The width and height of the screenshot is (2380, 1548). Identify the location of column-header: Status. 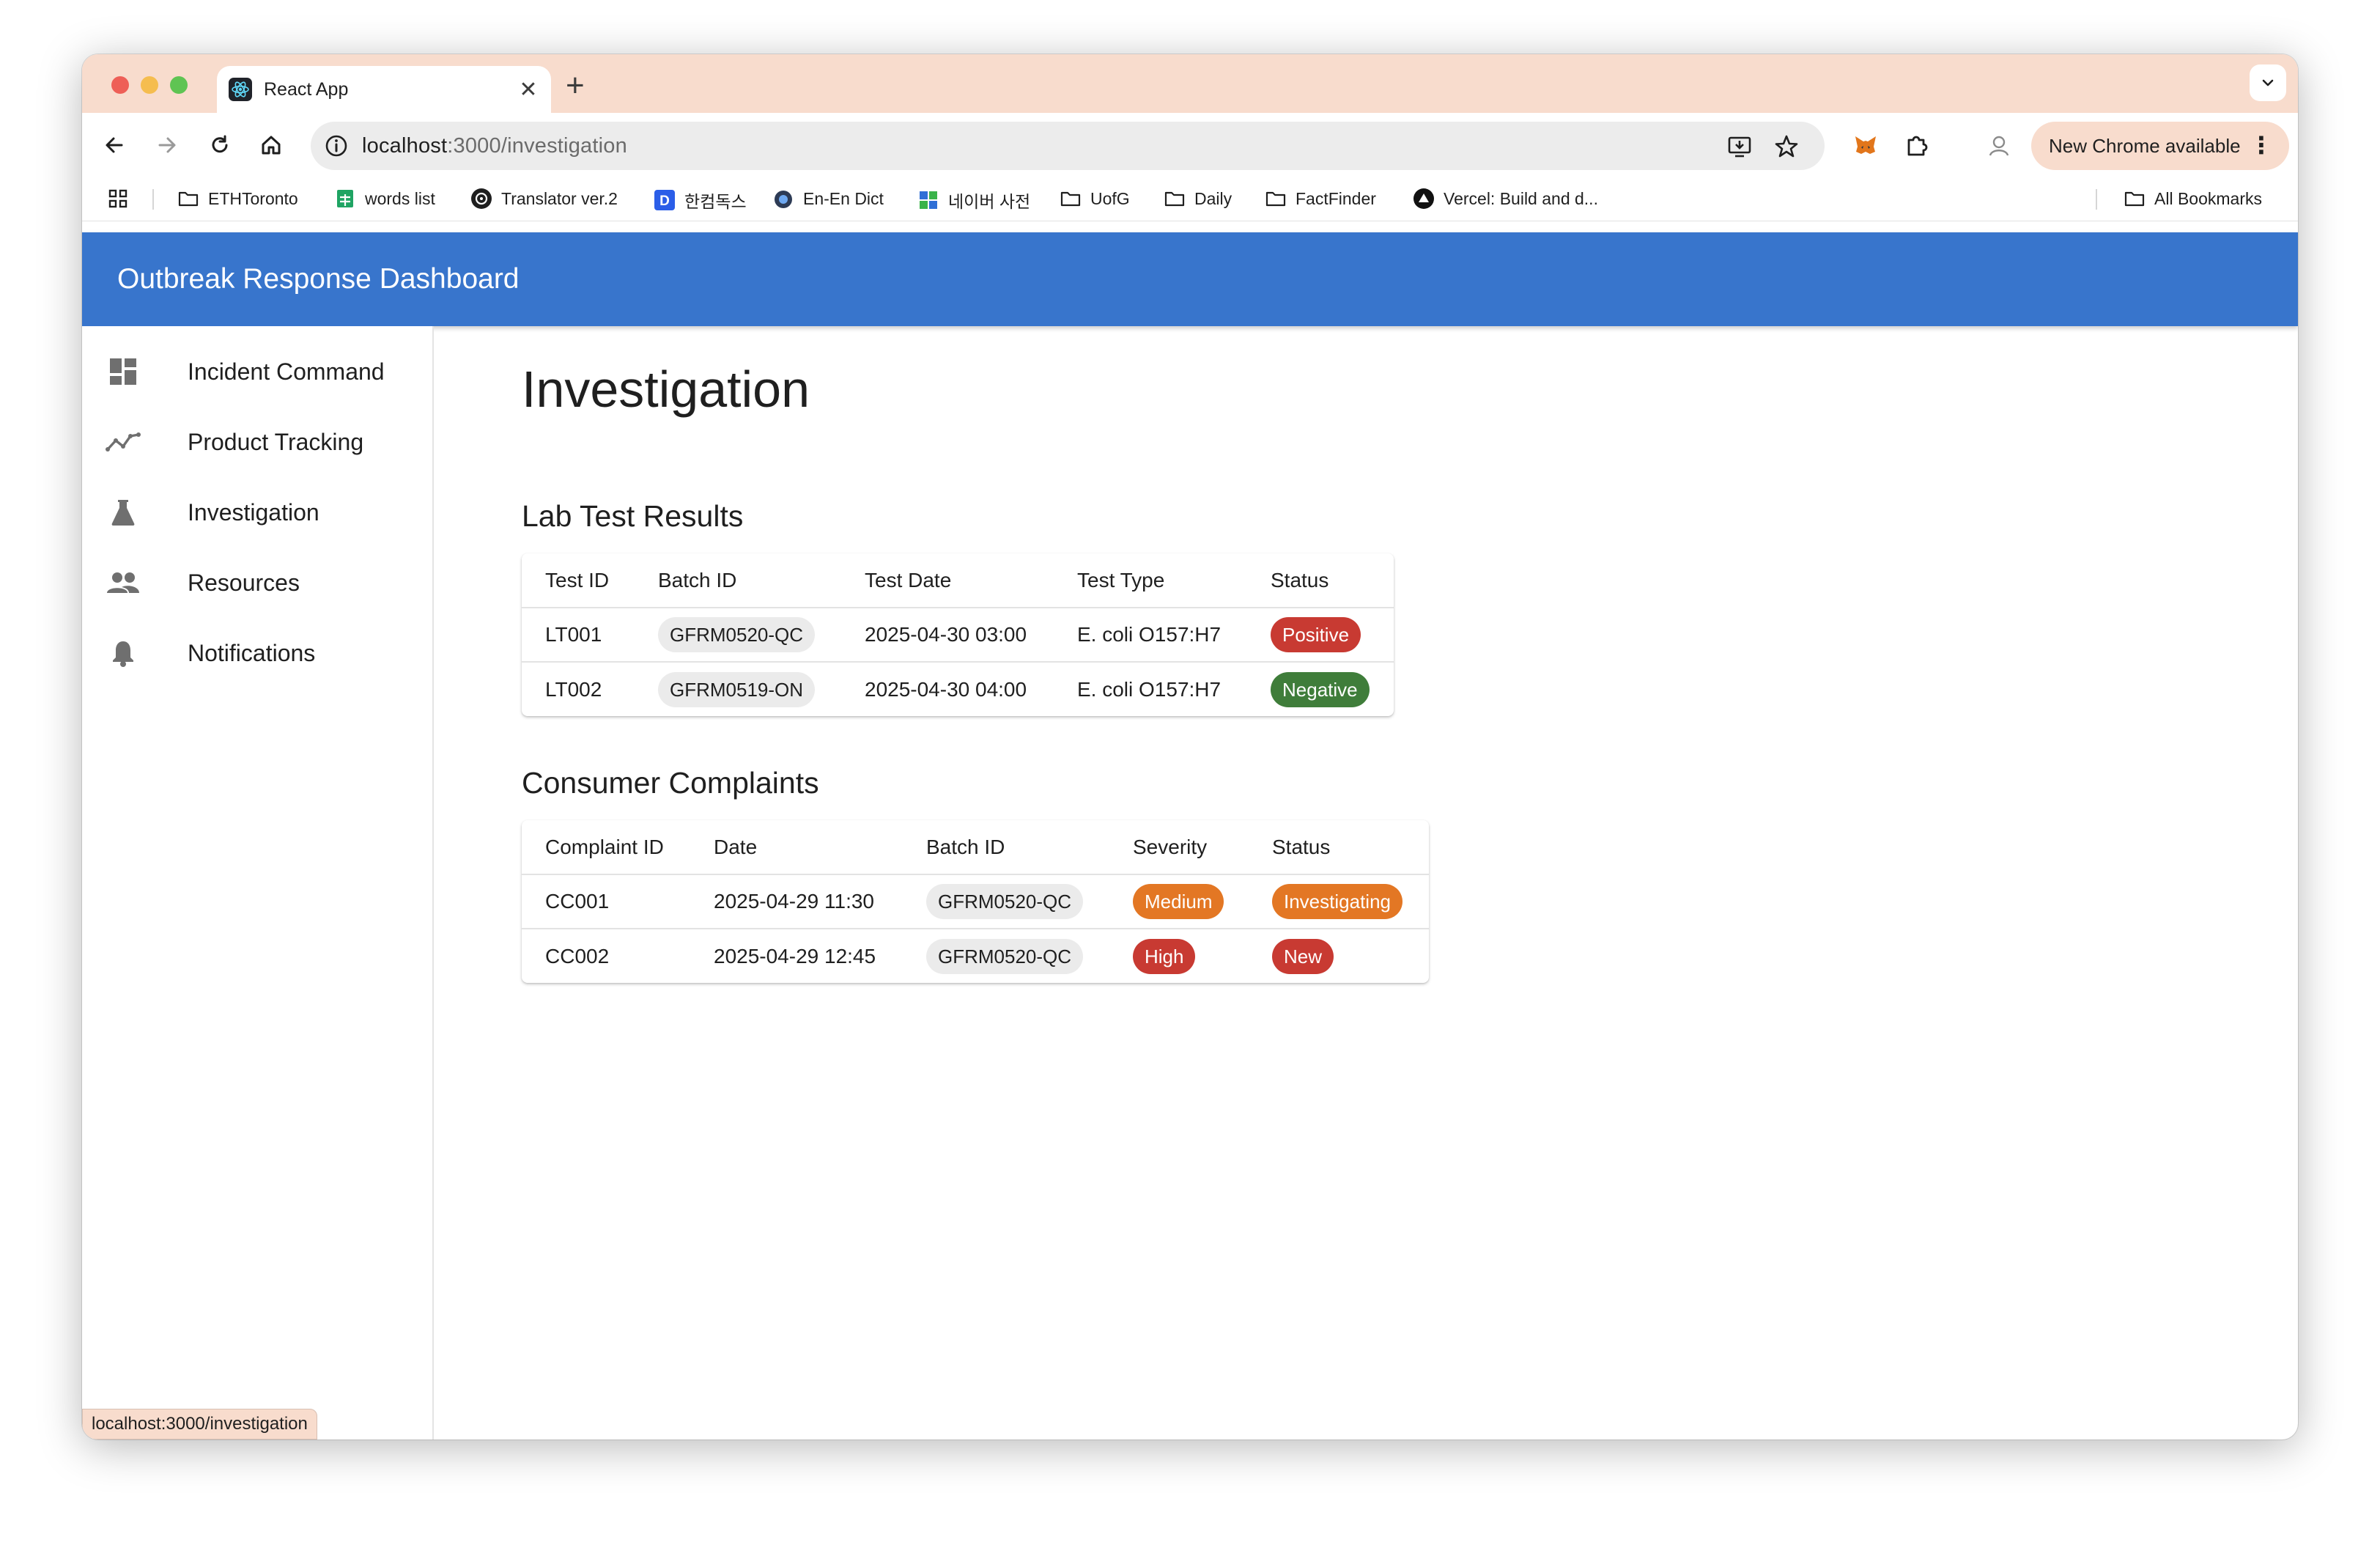
(1301, 846).